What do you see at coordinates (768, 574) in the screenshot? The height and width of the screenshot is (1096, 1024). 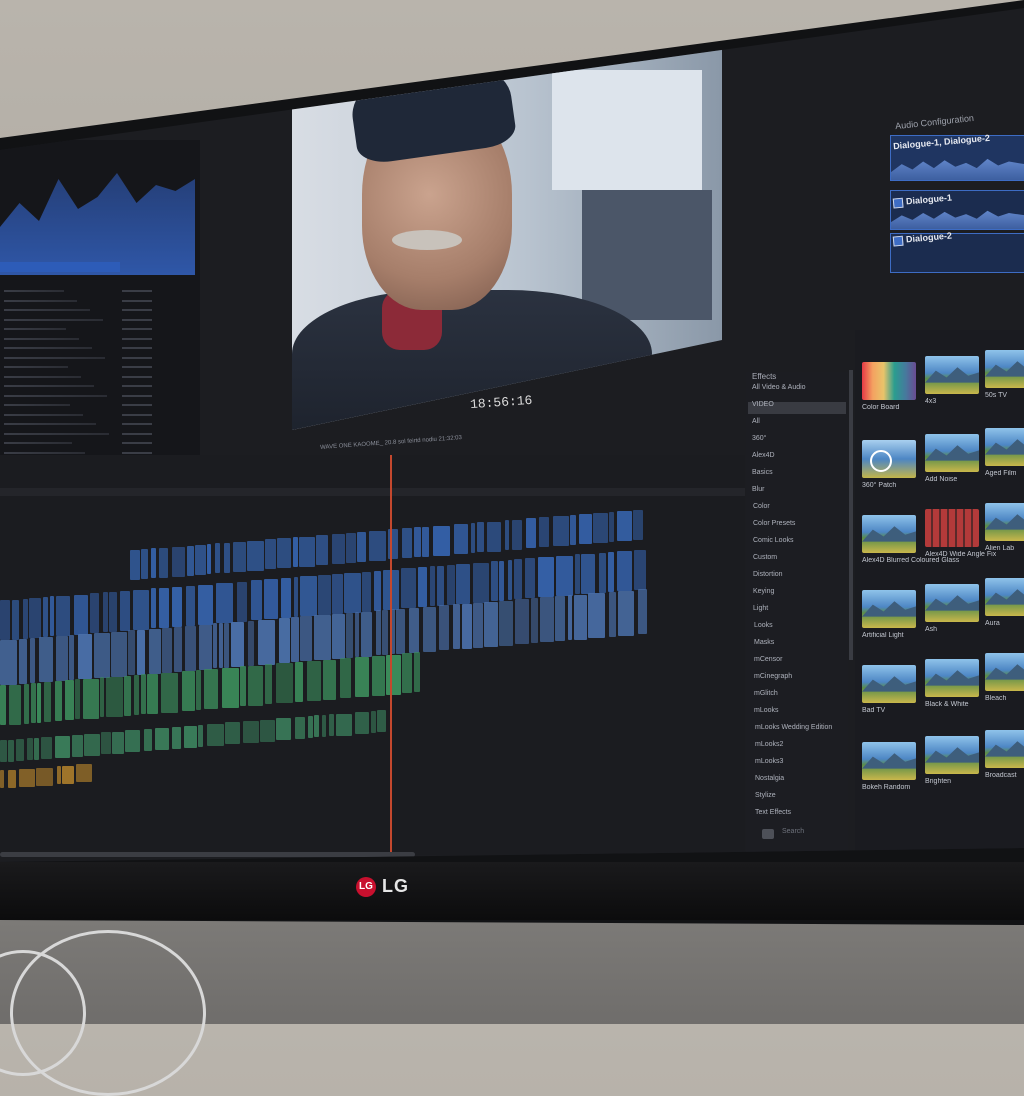 I see `effects-category-item: Distortion` at bounding box center [768, 574].